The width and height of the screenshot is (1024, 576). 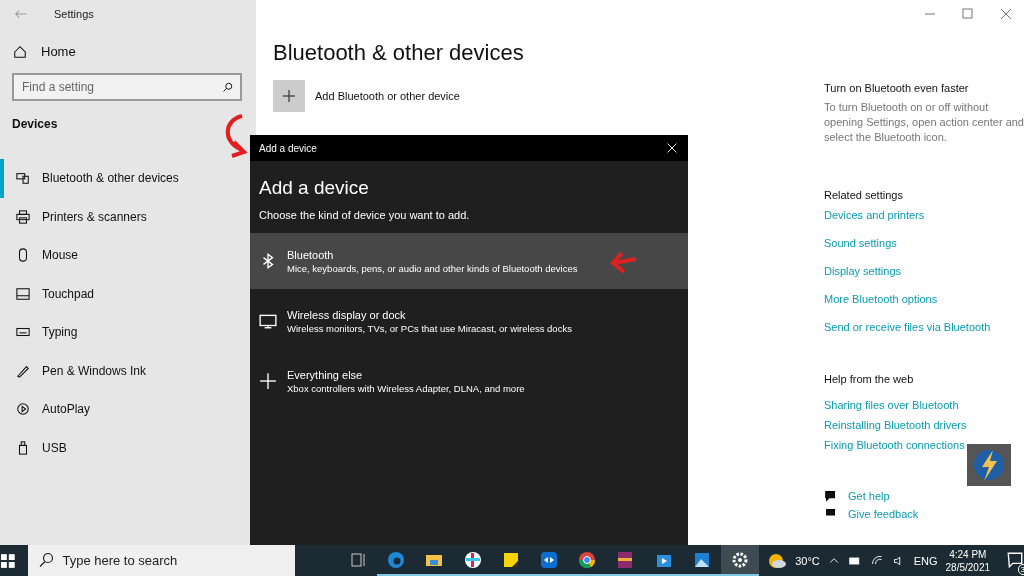 What do you see at coordinates (74, 14) in the screenshot?
I see `window-title: Settings` at bounding box center [74, 14].